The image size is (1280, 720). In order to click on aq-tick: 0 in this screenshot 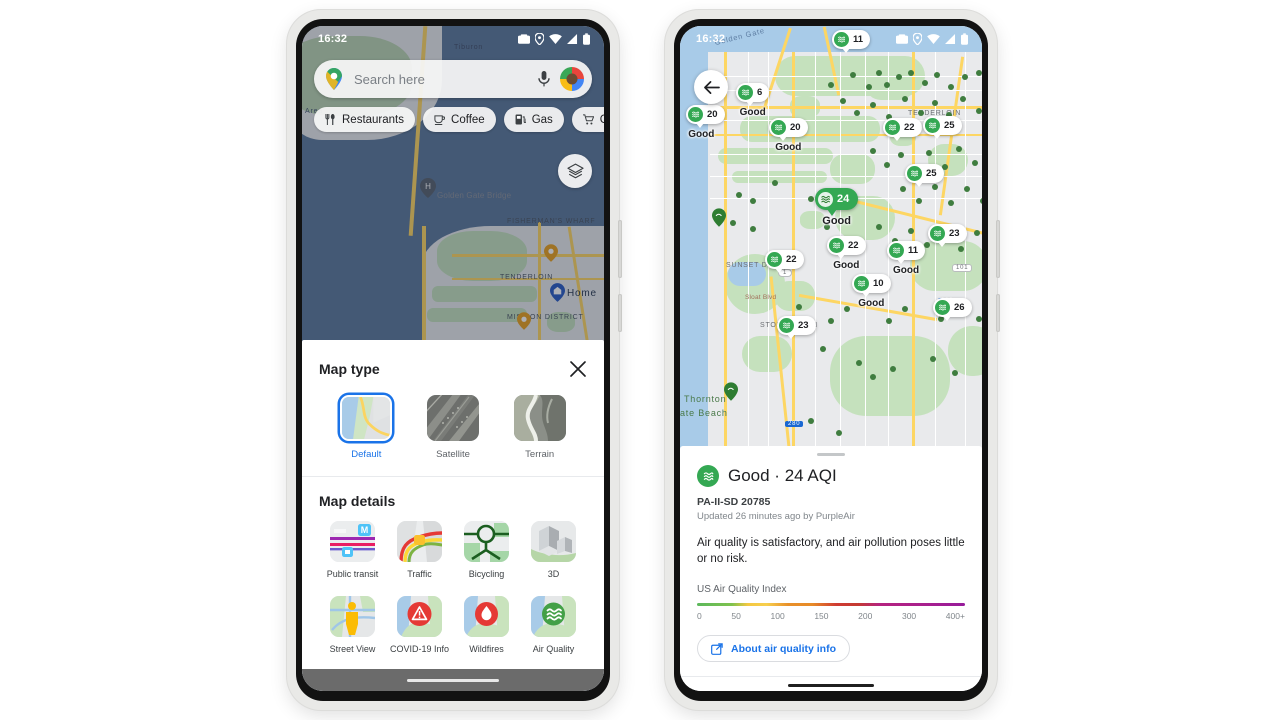, I will do `click(699, 616)`.